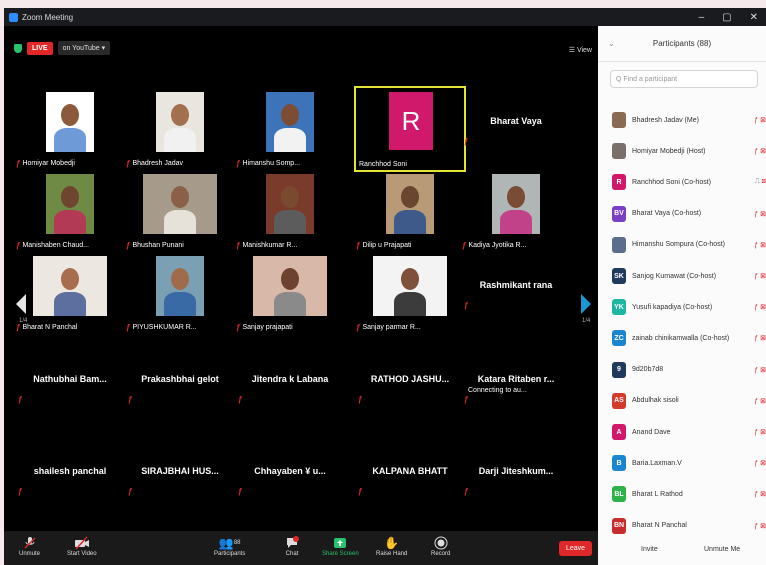 The width and height of the screenshot is (766, 565). What do you see at coordinates (441, 543) in the screenshot?
I see `record-icon` at bounding box center [441, 543].